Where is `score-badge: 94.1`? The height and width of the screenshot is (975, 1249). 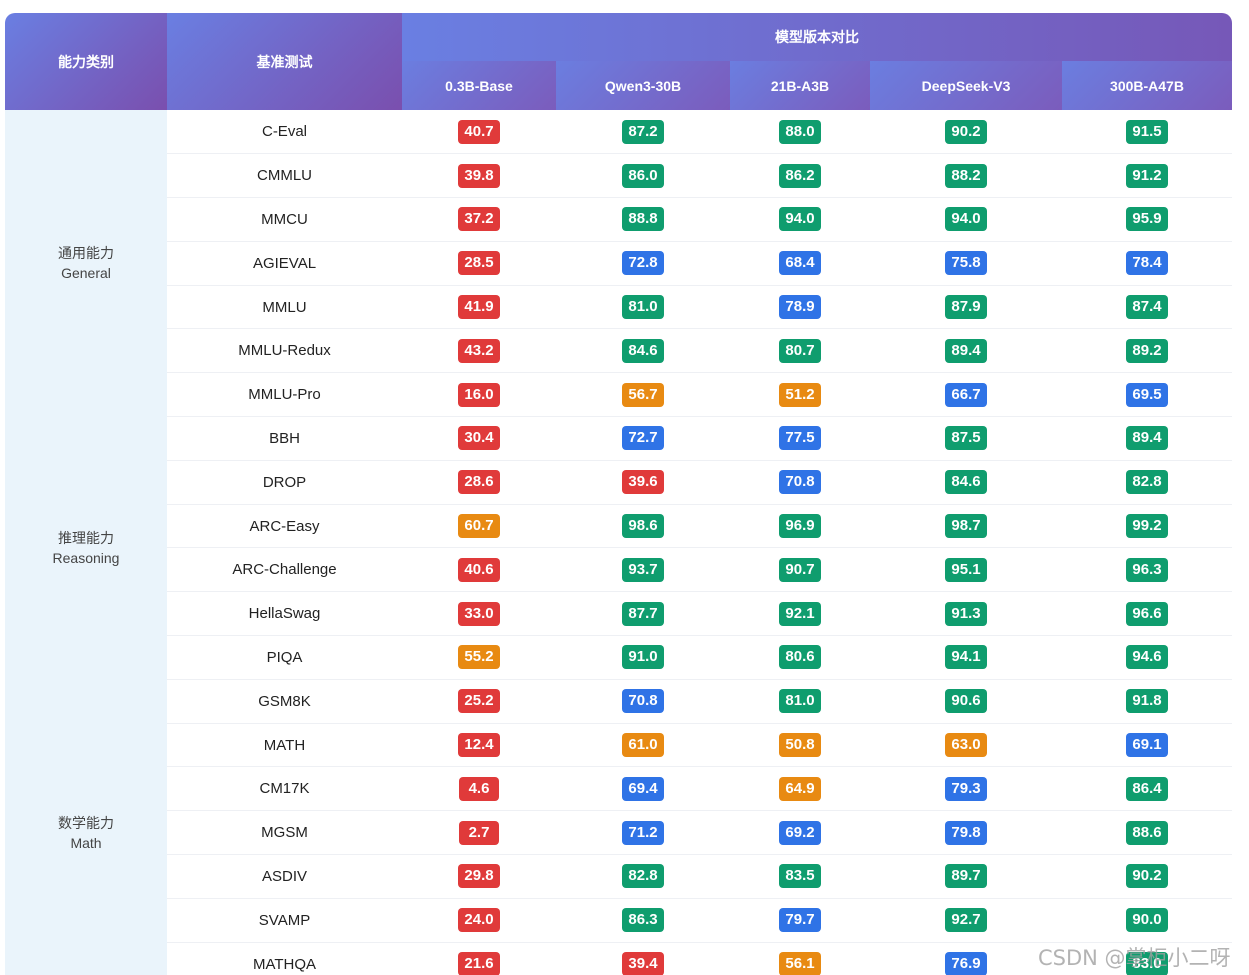 score-badge: 94.1 is located at coordinates (966, 657).